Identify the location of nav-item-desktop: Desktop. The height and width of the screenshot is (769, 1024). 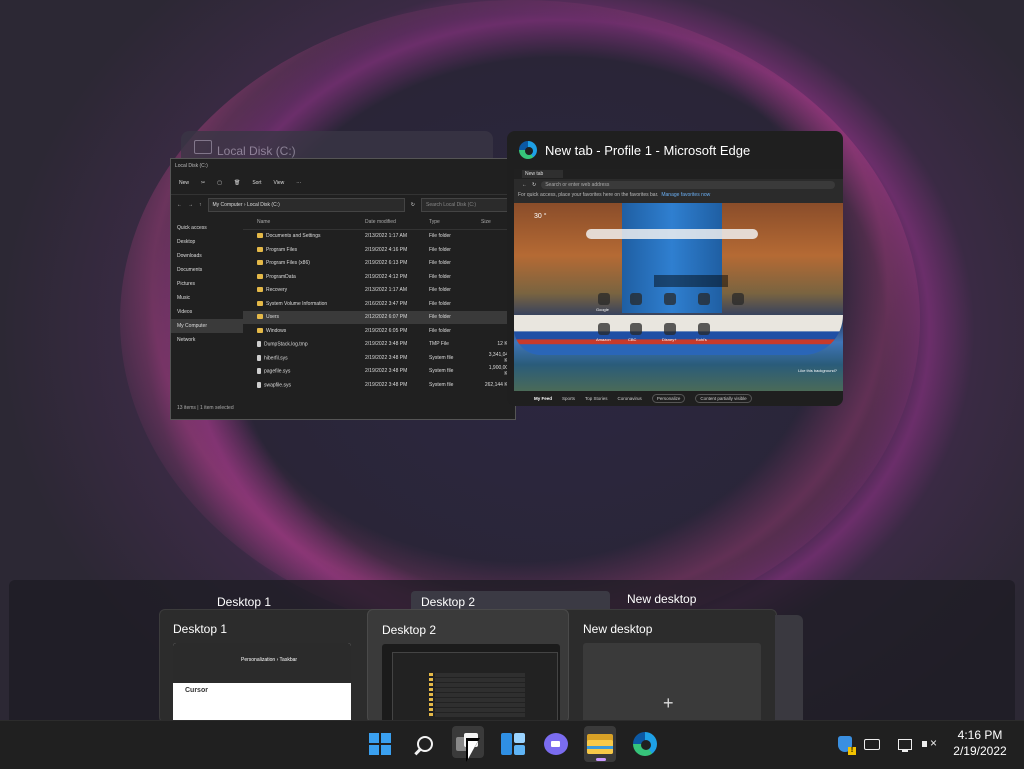
(207, 242).